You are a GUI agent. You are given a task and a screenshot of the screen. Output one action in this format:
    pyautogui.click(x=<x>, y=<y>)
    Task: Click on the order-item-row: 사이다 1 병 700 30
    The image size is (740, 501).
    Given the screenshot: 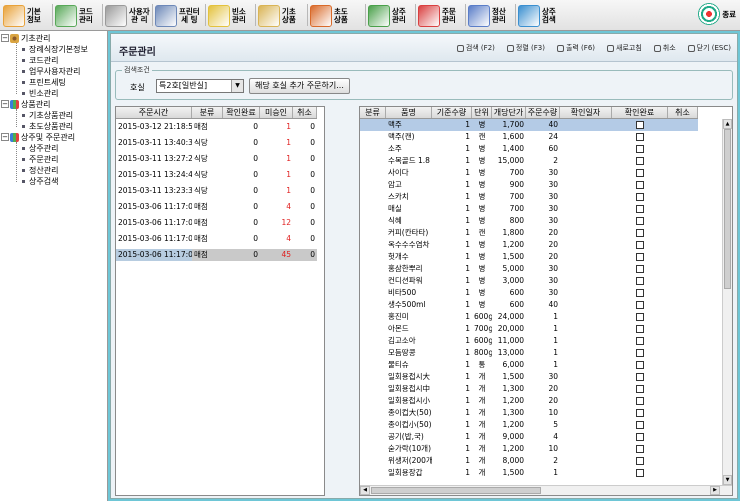 What is the action you would take?
    pyautogui.click(x=529, y=173)
    